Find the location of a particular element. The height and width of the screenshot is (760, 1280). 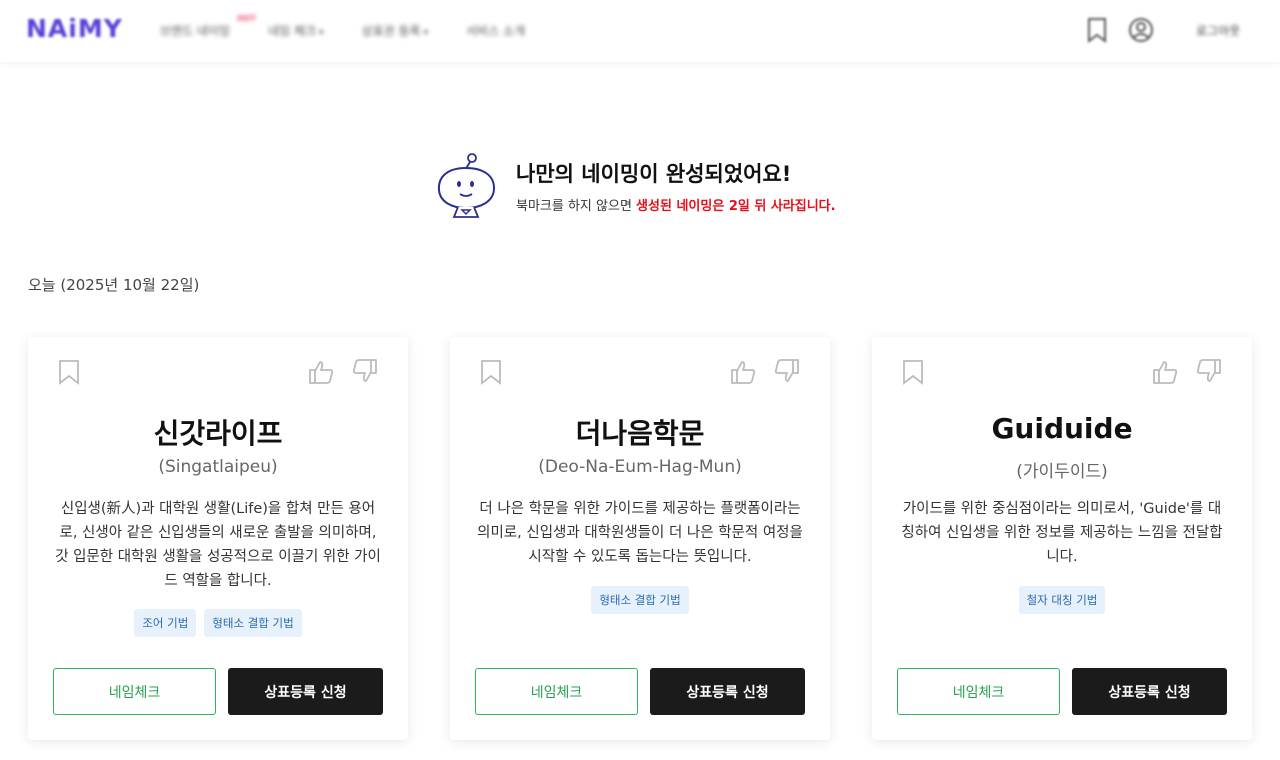

hero-title: 나만의 네이밍이 완성되었어요! is located at coordinates (654, 174).